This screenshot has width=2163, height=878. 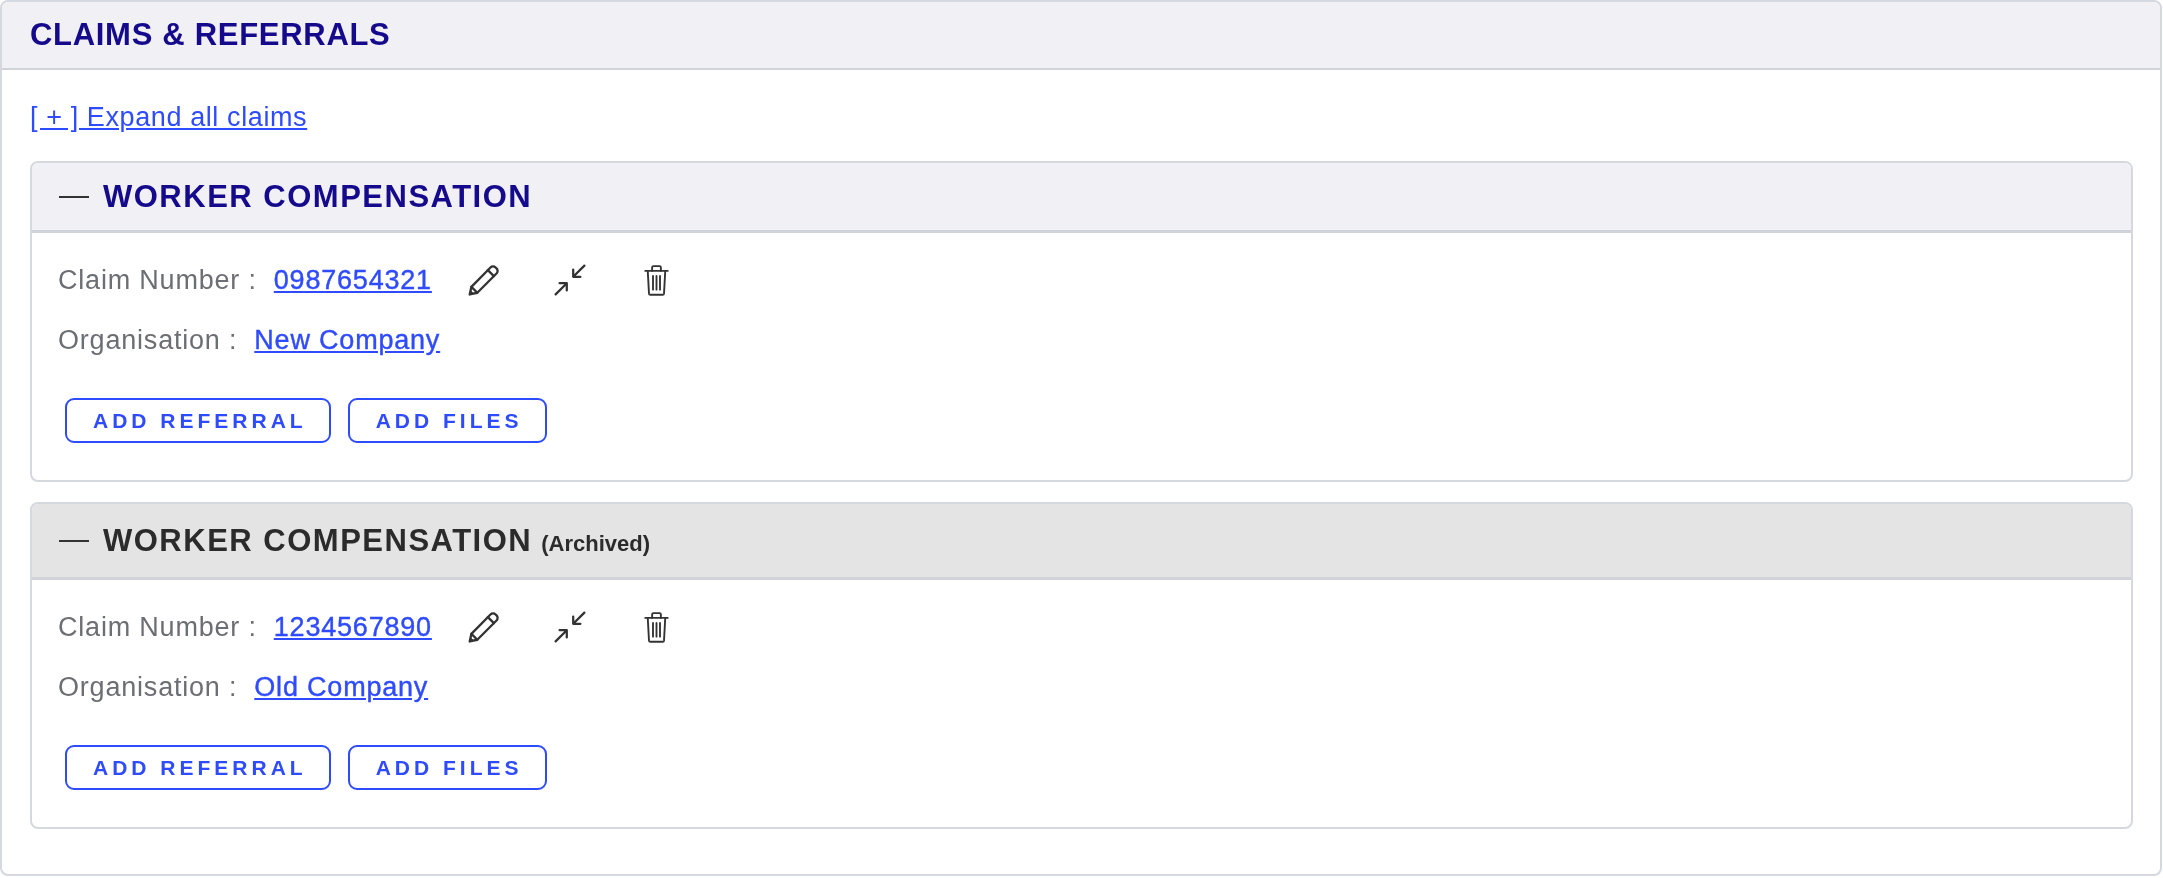 I want to click on organisation-link: New Company, so click(x=347, y=340).